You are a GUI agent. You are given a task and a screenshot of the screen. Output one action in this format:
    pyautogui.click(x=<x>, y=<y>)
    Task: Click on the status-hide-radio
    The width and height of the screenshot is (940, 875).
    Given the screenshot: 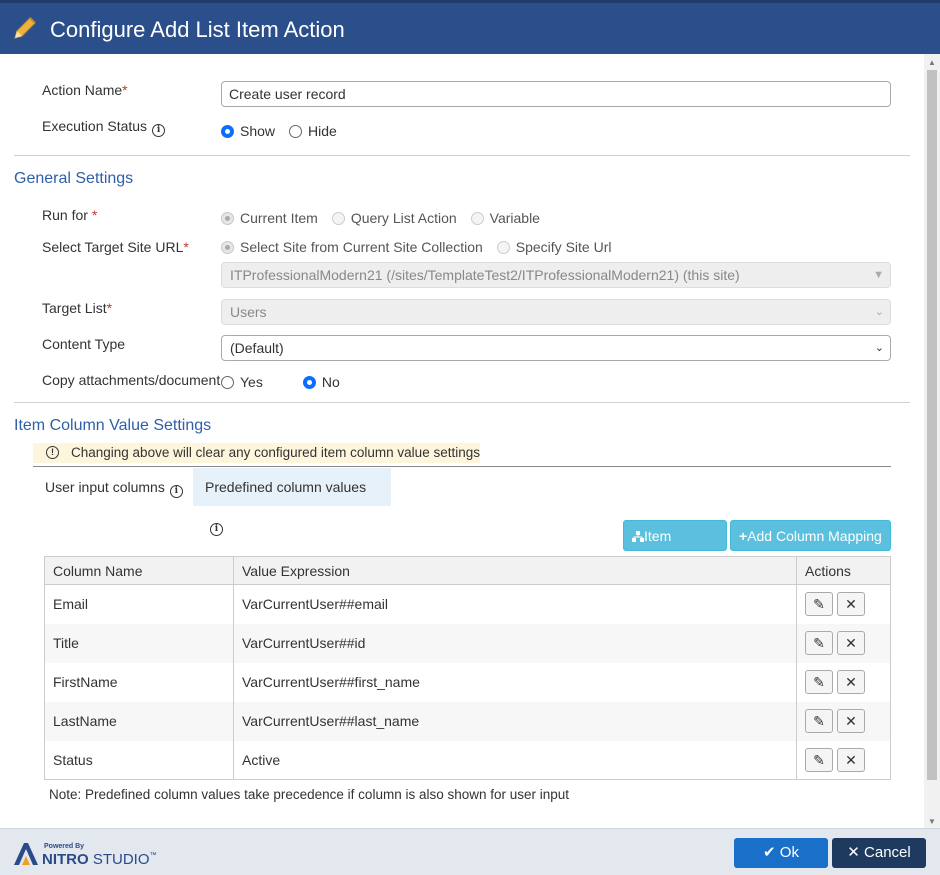 What is the action you would take?
    pyautogui.click(x=296, y=131)
    